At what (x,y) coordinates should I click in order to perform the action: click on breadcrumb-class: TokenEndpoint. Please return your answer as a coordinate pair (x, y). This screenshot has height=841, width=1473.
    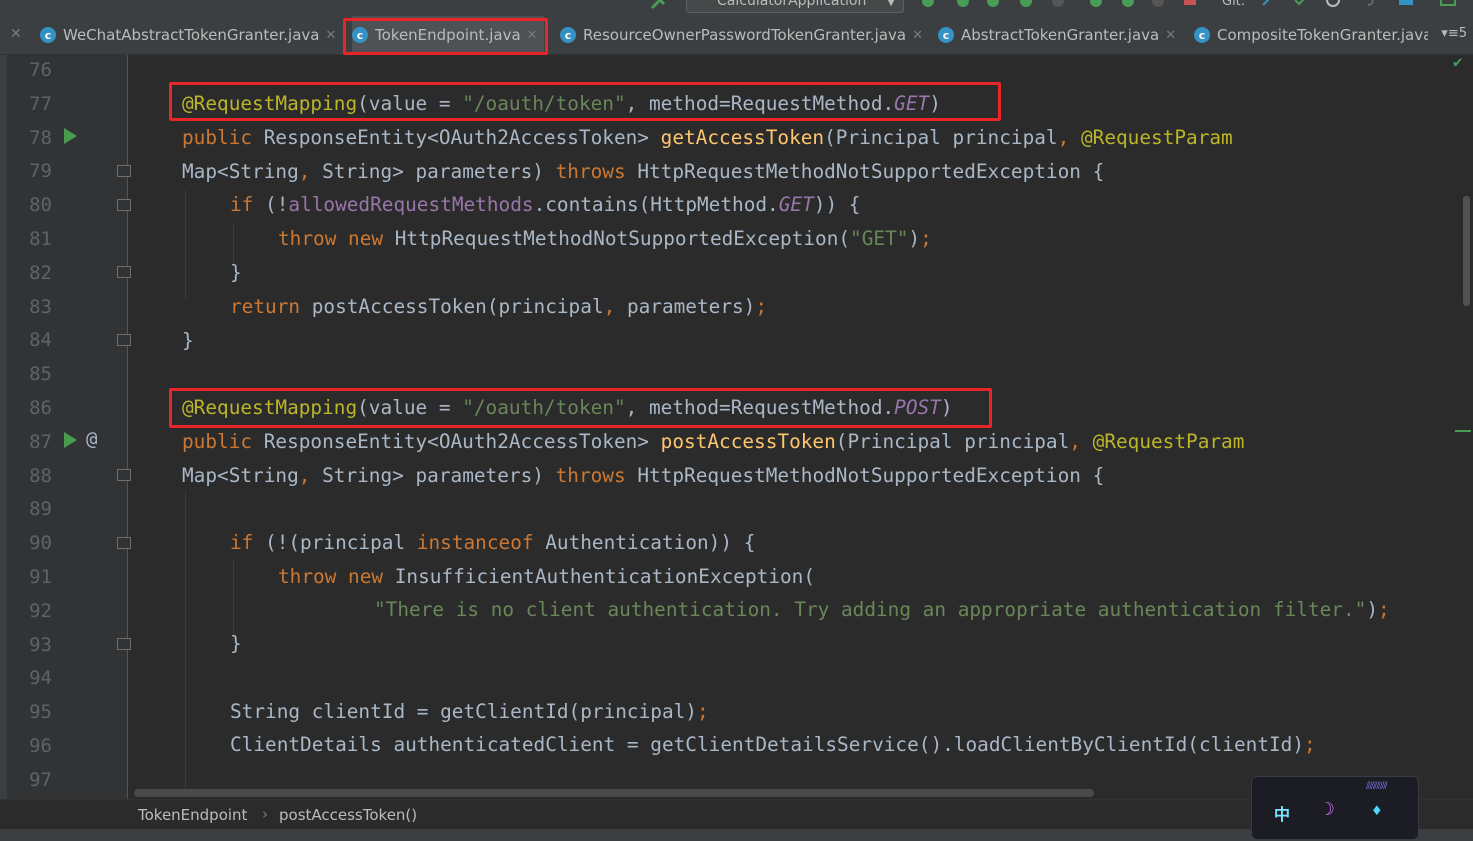
    Looking at the image, I should click on (192, 815).